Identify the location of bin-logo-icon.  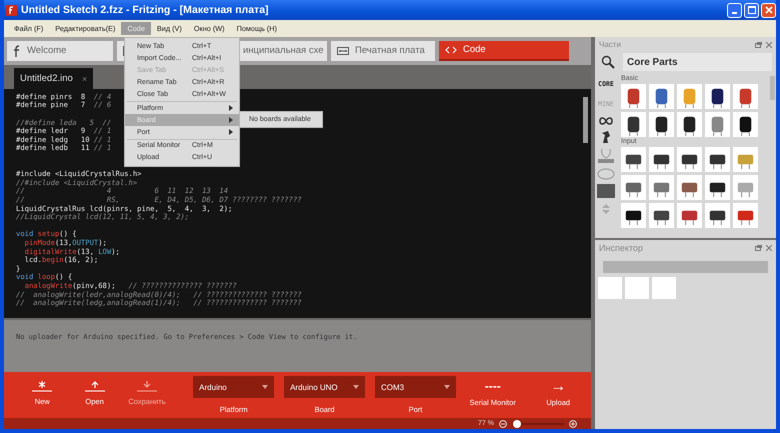
(606, 137).